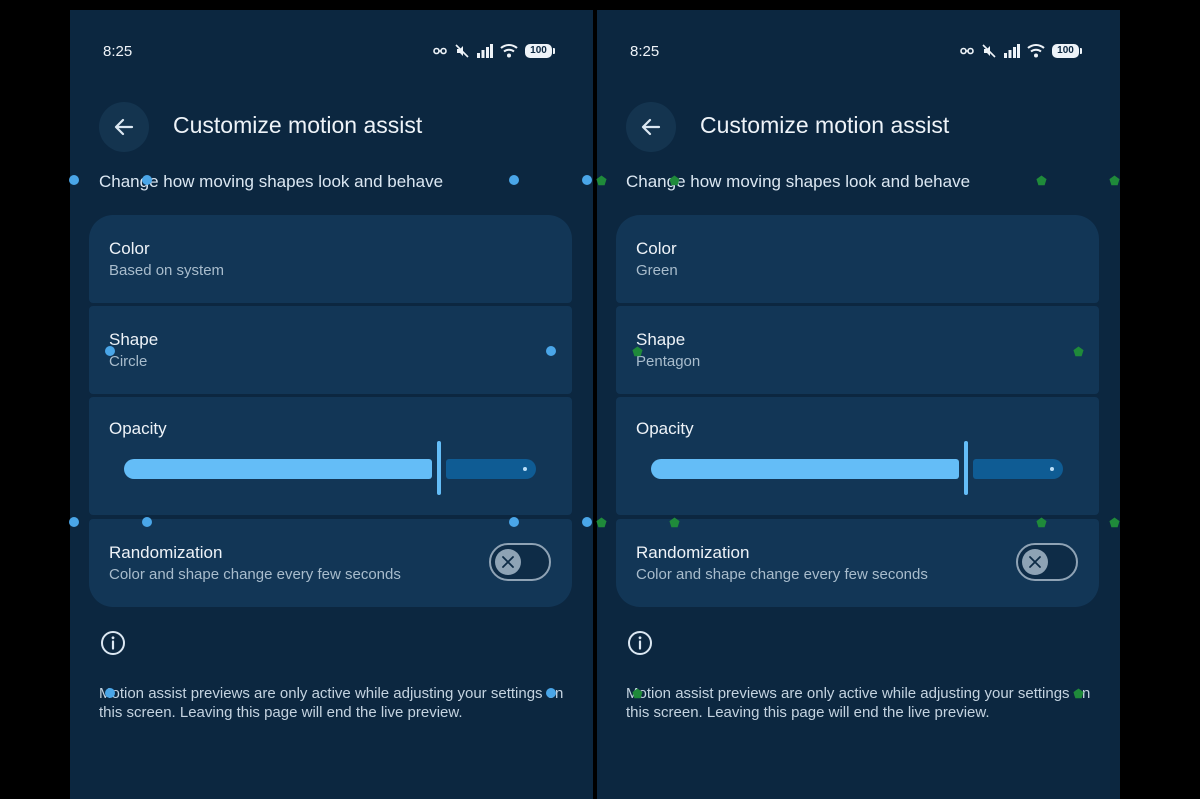  I want to click on shape-setting: Shape Circle, so click(330, 350).